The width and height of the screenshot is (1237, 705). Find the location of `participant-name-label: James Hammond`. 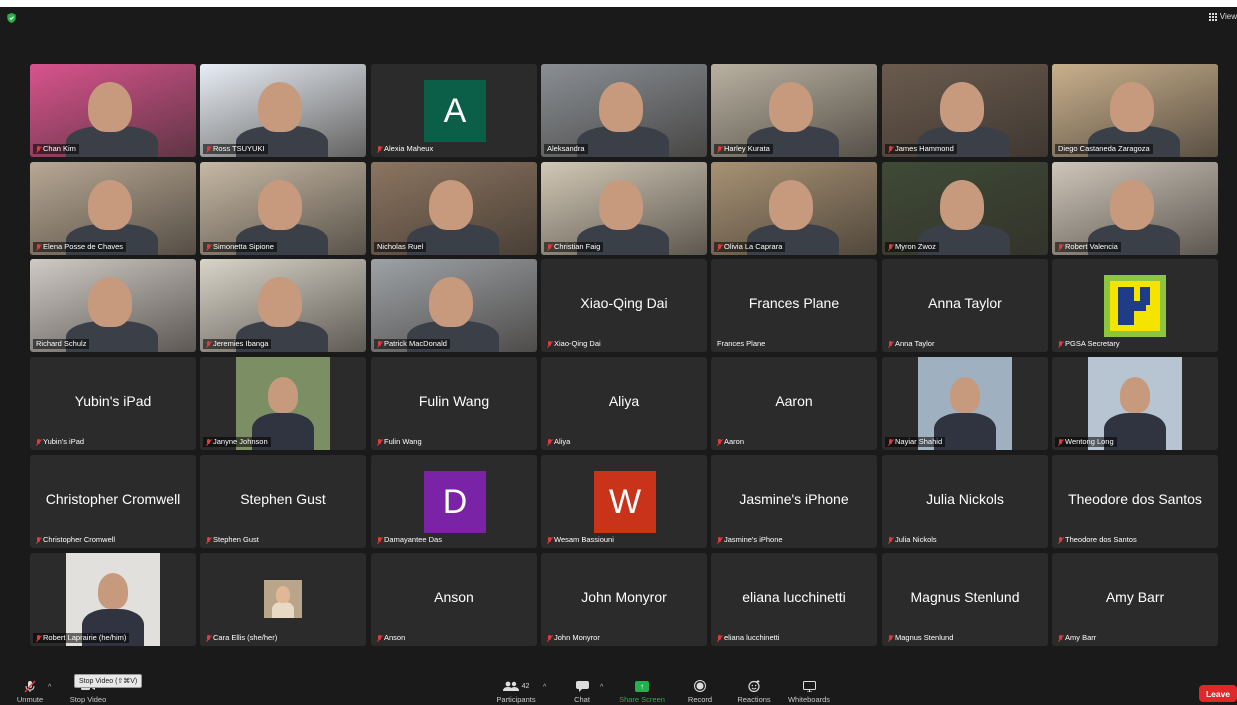

participant-name-label: James Hammond is located at coordinates (921, 149).